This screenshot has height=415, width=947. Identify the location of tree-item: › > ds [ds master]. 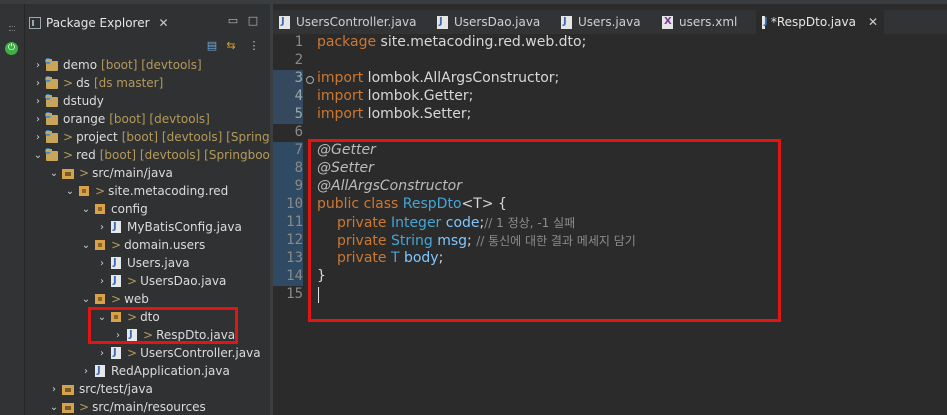
(98, 83).